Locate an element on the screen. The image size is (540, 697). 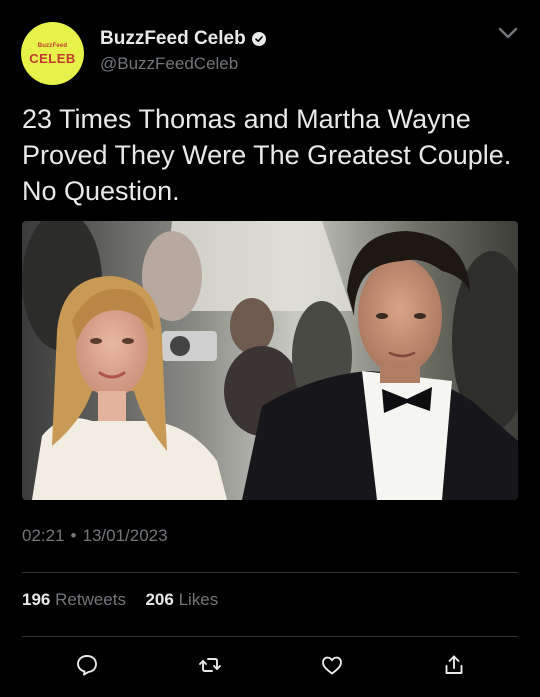
likes-stat: 206 Likes is located at coordinates (181, 599).